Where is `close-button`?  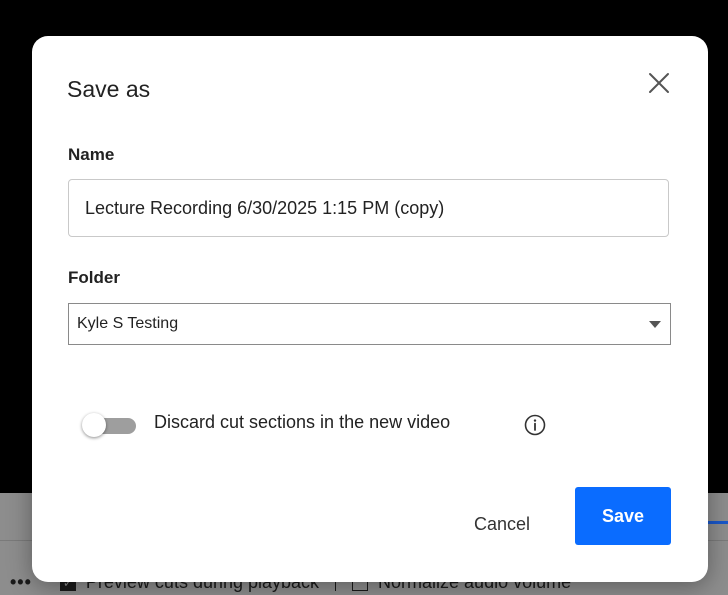 close-button is located at coordinates (659, 83).